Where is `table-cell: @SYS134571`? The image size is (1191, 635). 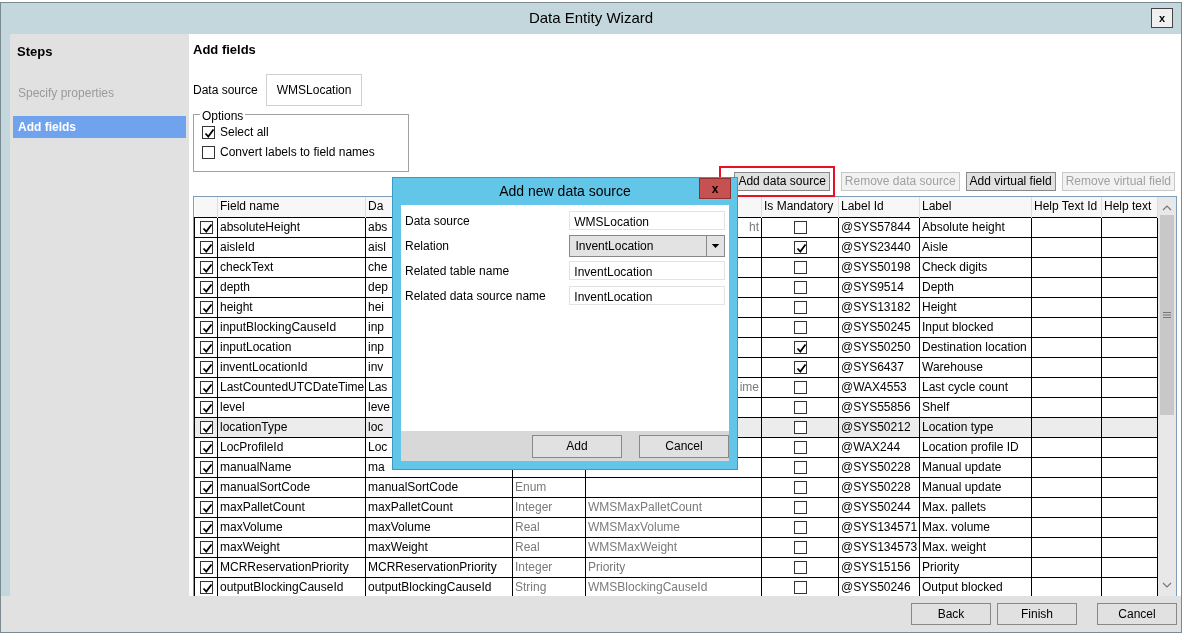
table-cell: @SYS134571 is located at coordinates (879, 527).